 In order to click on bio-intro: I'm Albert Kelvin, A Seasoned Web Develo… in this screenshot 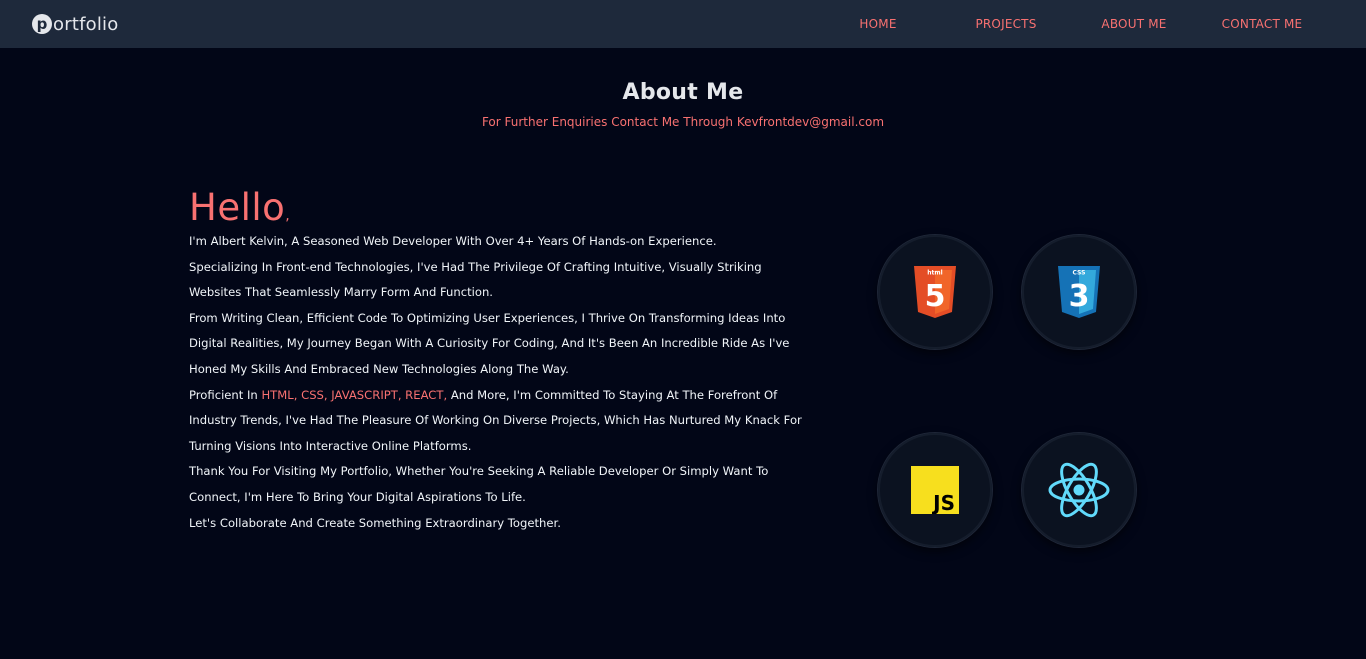, I will do `click(453, 241)`.